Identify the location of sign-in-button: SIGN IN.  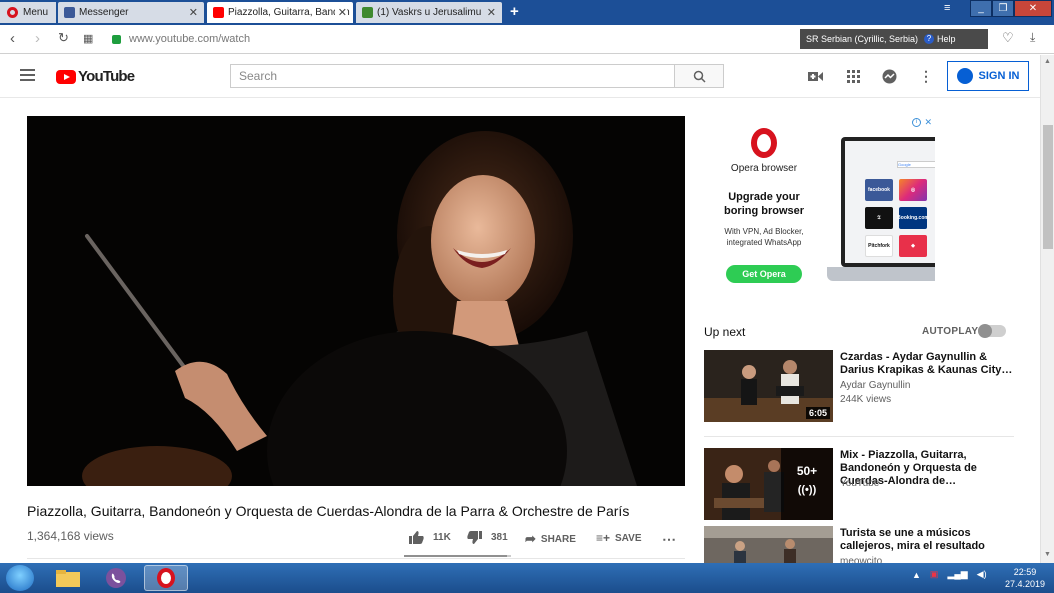
(988, 76).